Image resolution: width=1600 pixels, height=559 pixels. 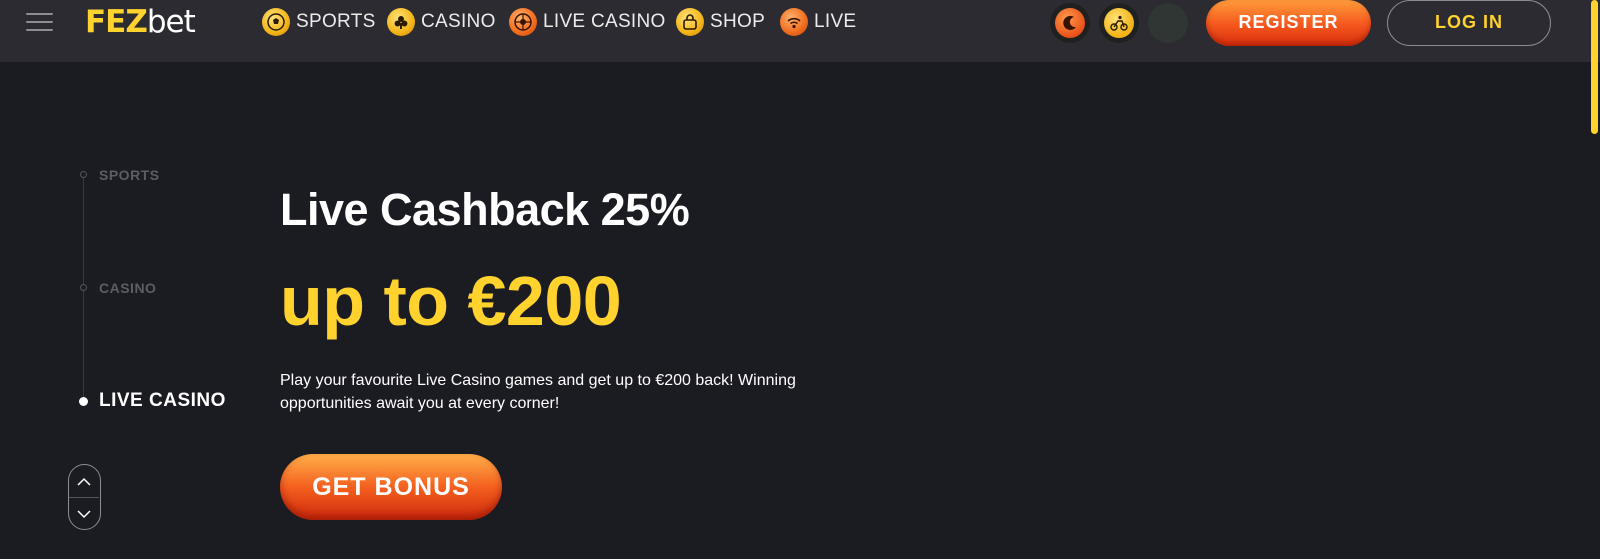 I want to click on get-bonus-button: GET BONUS, so click(x=391, y=487).